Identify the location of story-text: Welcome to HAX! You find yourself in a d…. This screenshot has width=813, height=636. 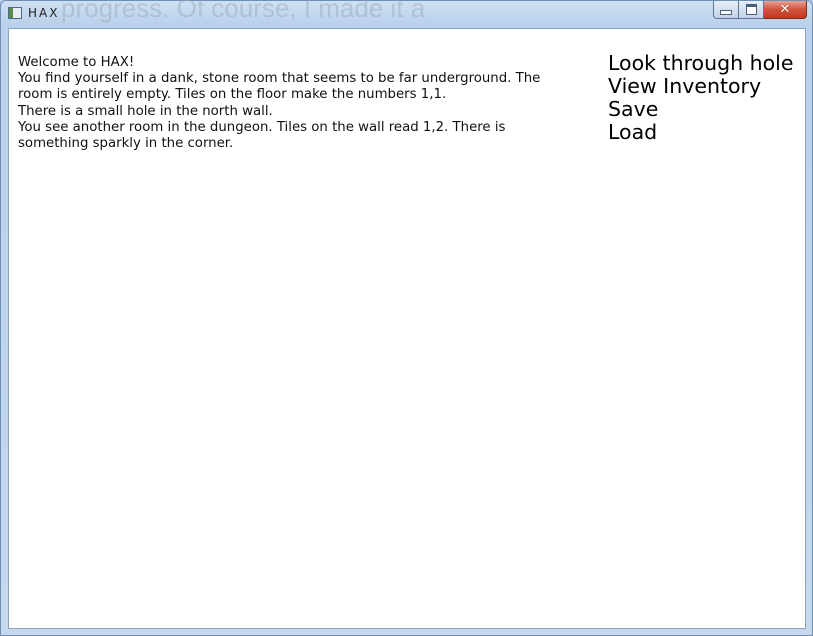
(298, 103).